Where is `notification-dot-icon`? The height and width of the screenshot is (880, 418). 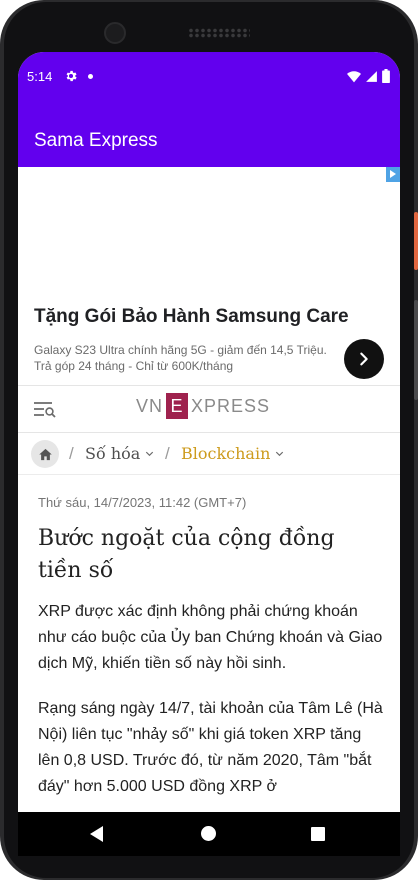 notification-dot-icon is located at coordinates (90, 76).